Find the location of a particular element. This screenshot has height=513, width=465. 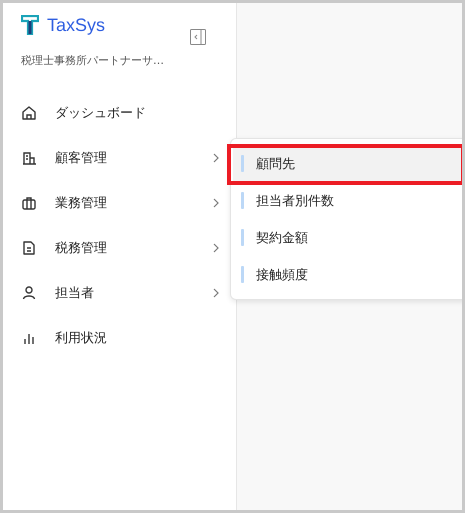

home-icon is located at coordinates (29, 112).